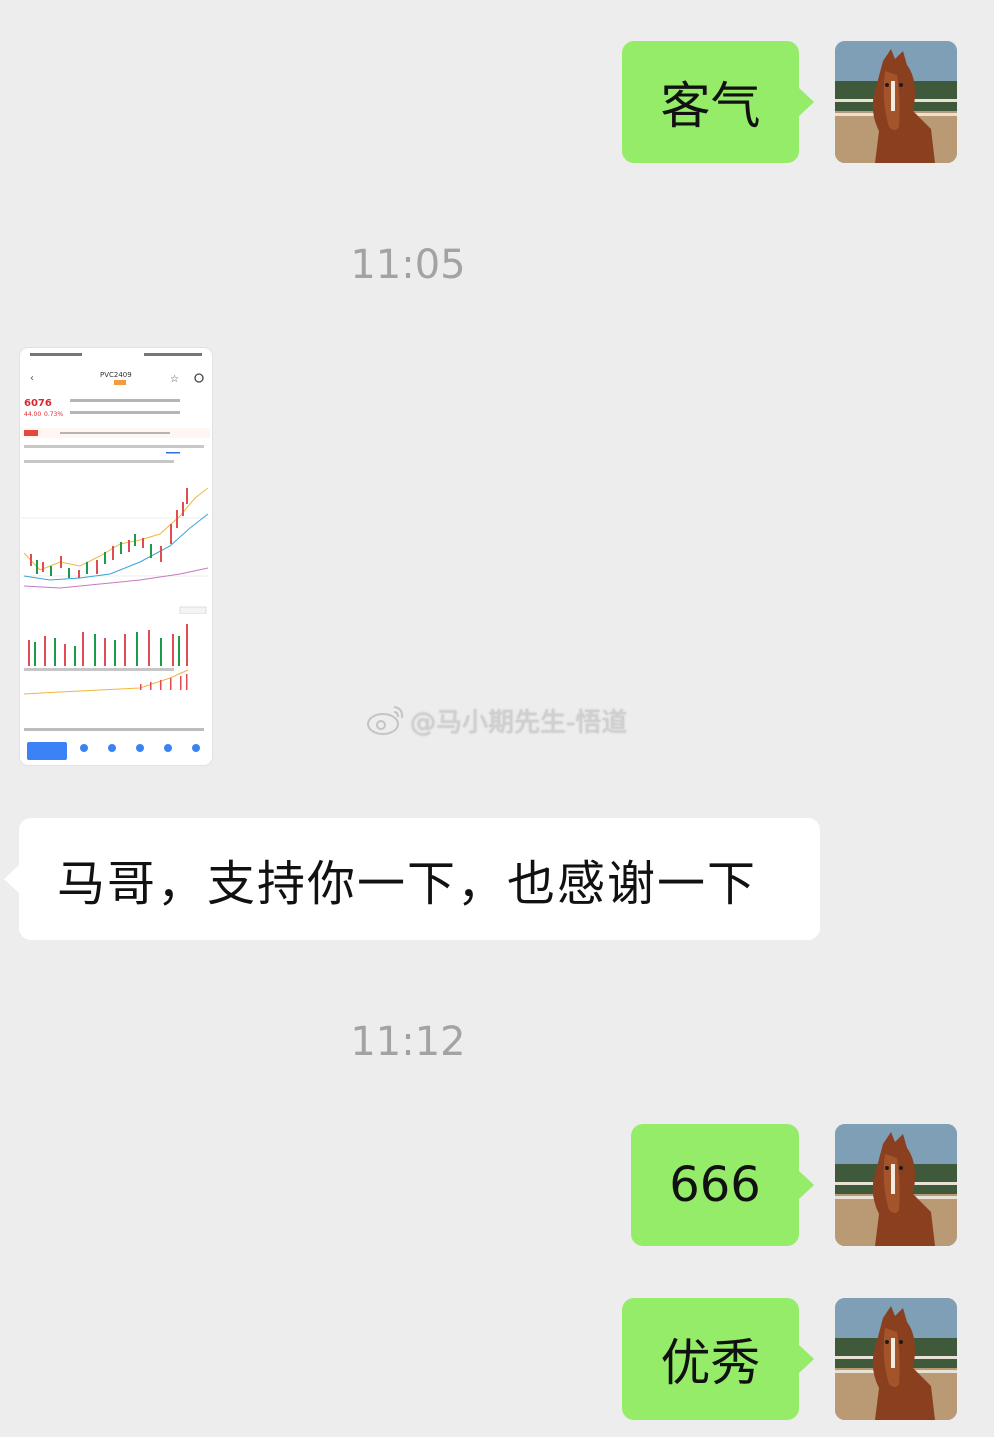 The image size is (994, 1437). I want to click on outgoing-message-bubble: 优秀, so click(718, 1359).